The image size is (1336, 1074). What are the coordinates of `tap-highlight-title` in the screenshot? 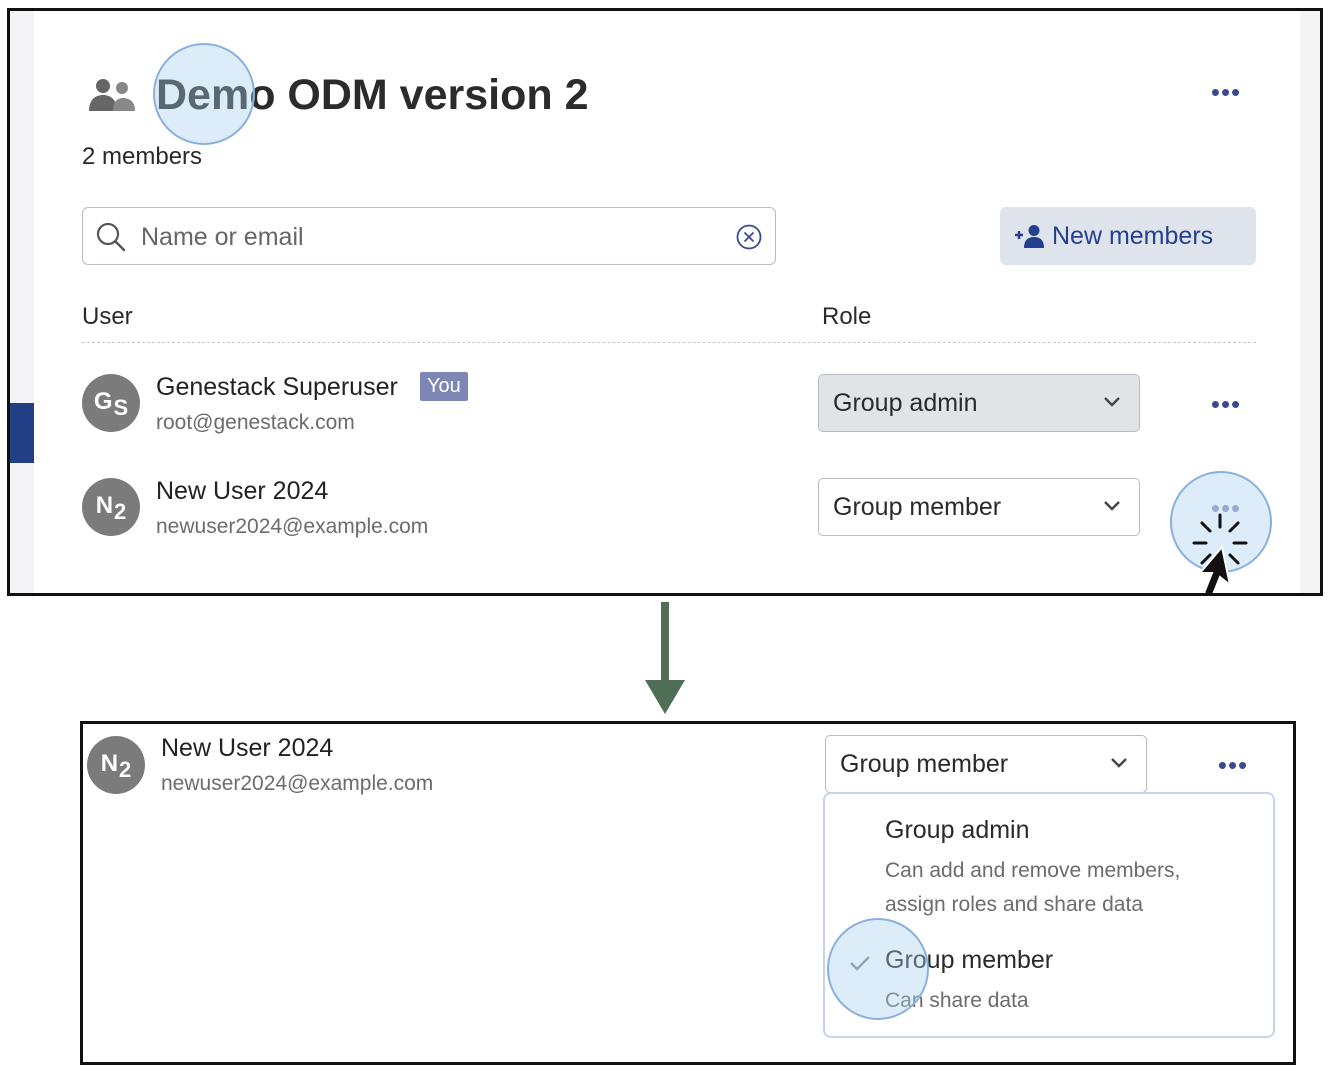 It's located at (204, 94).